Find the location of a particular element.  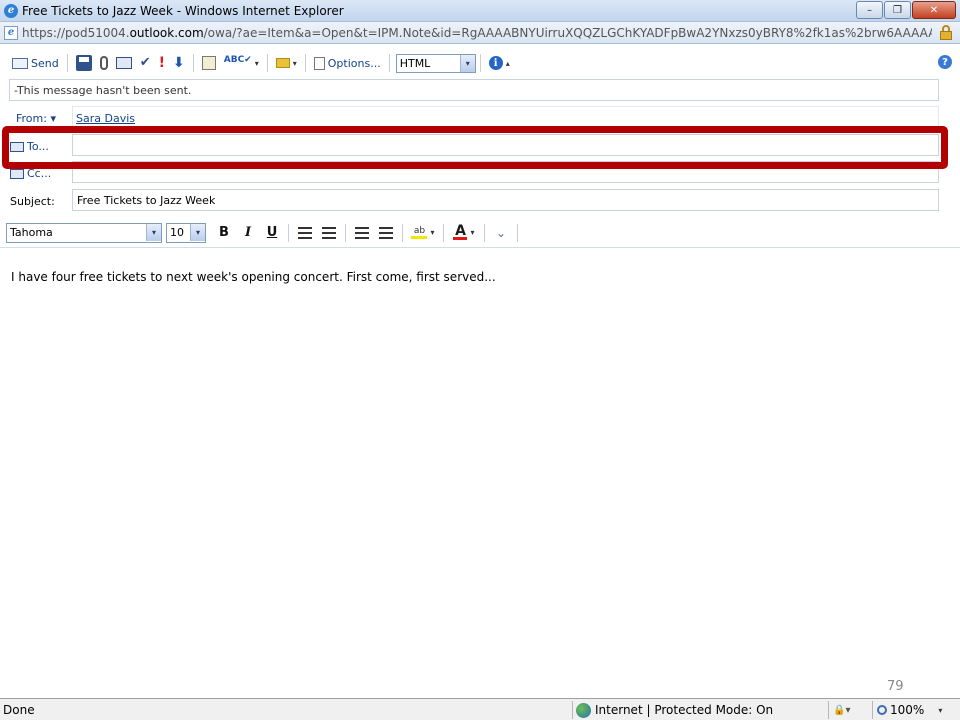

paperclip-icon is located at coordinates (103, 63).